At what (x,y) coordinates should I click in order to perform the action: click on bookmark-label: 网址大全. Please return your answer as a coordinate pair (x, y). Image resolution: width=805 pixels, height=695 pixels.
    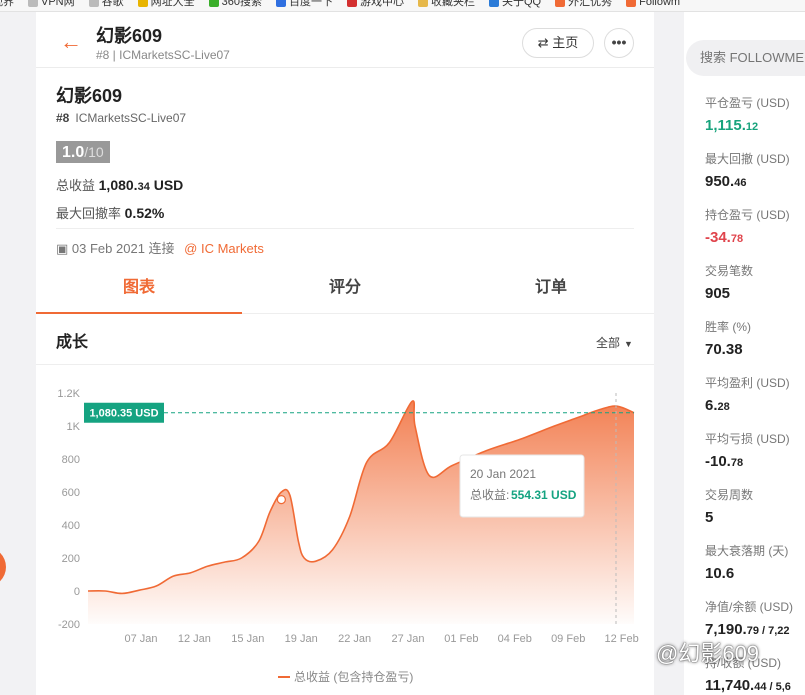
    Looking at the image, I should click on (172, 4).